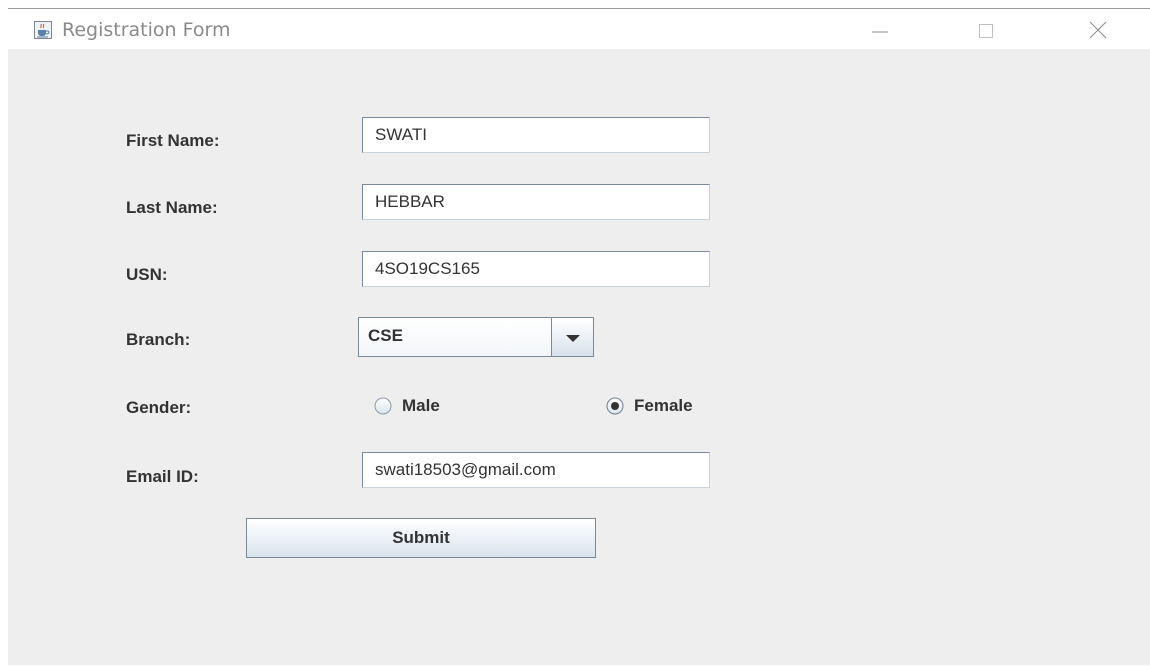 The image size is (1150, 666). I want to click on last-name-field: HEBBAR, so click(536, 202).